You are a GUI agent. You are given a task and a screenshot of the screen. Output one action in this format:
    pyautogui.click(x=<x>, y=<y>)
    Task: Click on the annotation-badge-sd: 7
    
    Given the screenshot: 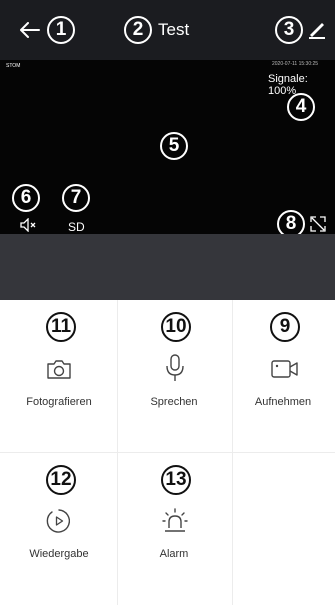 What is the action you would take?
    pyautogui.click(x=76, y=198)
    